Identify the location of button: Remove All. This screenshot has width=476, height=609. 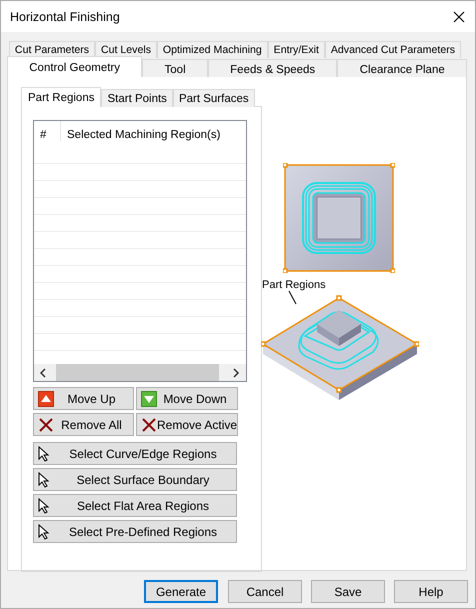
(83, 424).